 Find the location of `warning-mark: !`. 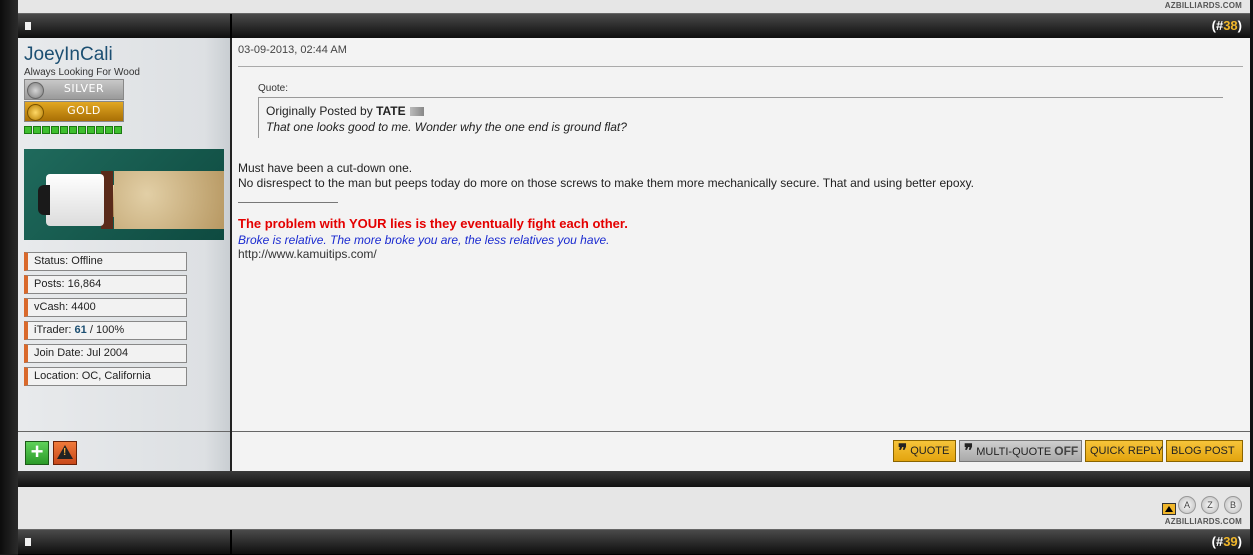

warning-mark: ! is located at coordinates (65, 452).